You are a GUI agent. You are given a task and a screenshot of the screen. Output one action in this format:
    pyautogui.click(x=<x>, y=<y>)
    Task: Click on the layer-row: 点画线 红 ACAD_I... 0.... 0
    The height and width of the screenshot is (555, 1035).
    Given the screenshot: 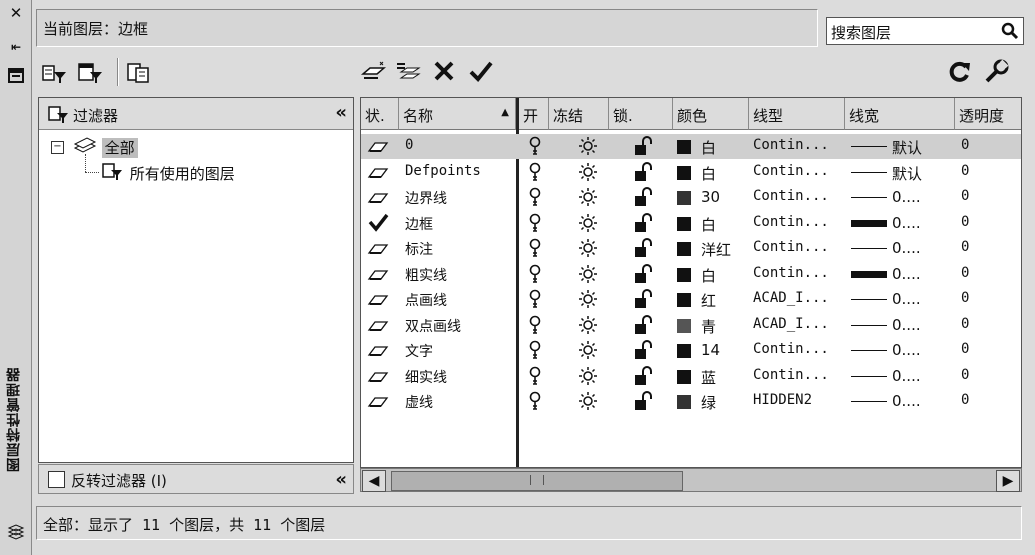 What is the action you would take?
    pyautogui.click(x=691, y=300)
    